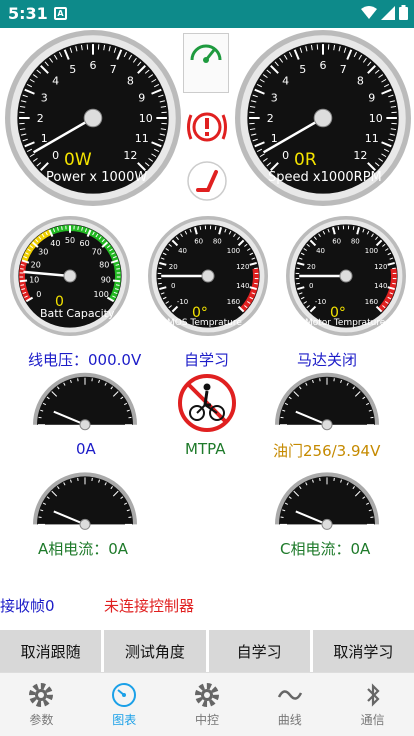 The height and width of the screenshot is (736, 414). I want to click on tab-charts: 图表, so click(124, 704).